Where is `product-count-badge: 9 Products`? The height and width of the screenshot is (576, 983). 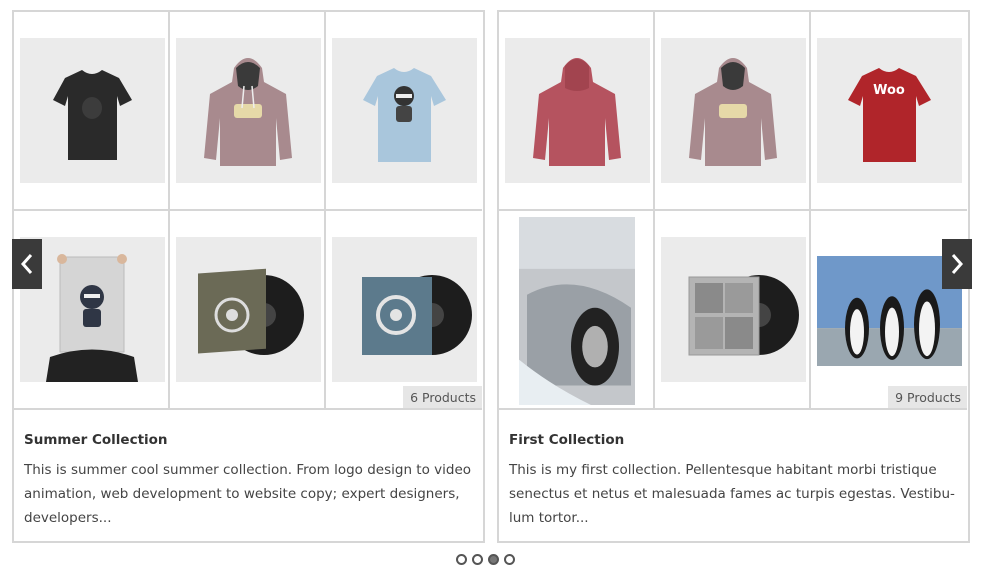 product-count-badge: 9 Products is located at coordinates (927, 397).